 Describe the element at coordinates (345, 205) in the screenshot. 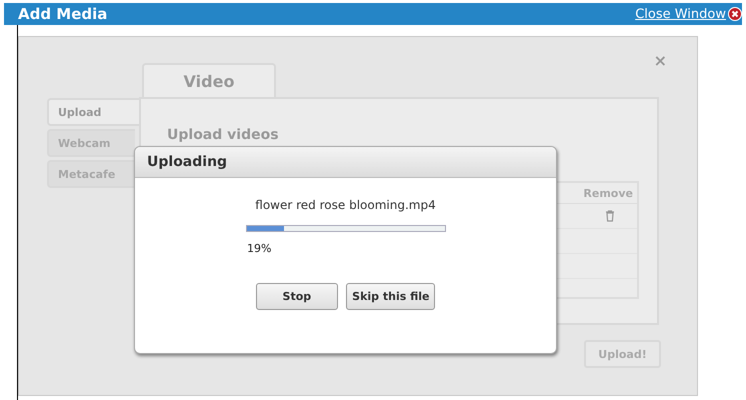

I see `file-name: flower red rose blooming.mp4` at that location.